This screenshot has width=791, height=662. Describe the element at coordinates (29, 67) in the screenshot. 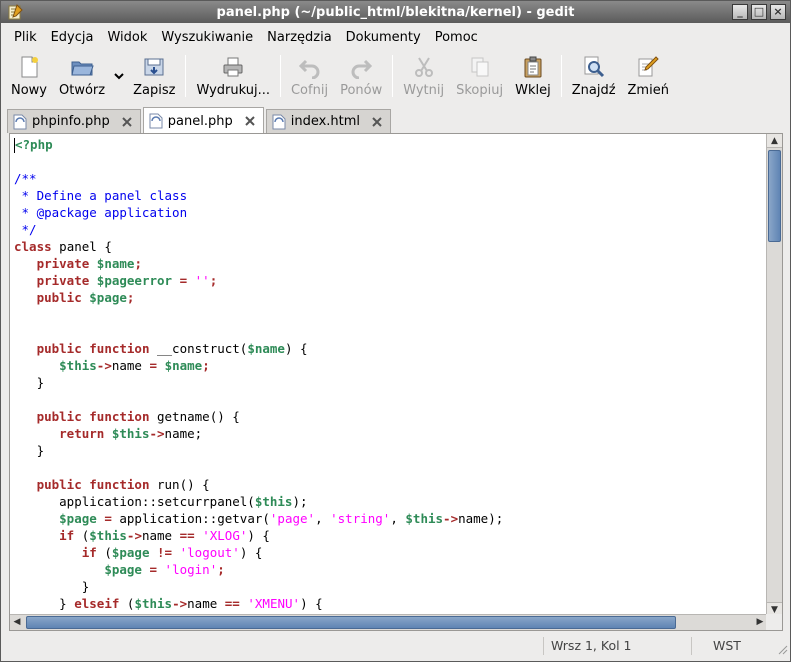

I see `new-document-icon` at that location.